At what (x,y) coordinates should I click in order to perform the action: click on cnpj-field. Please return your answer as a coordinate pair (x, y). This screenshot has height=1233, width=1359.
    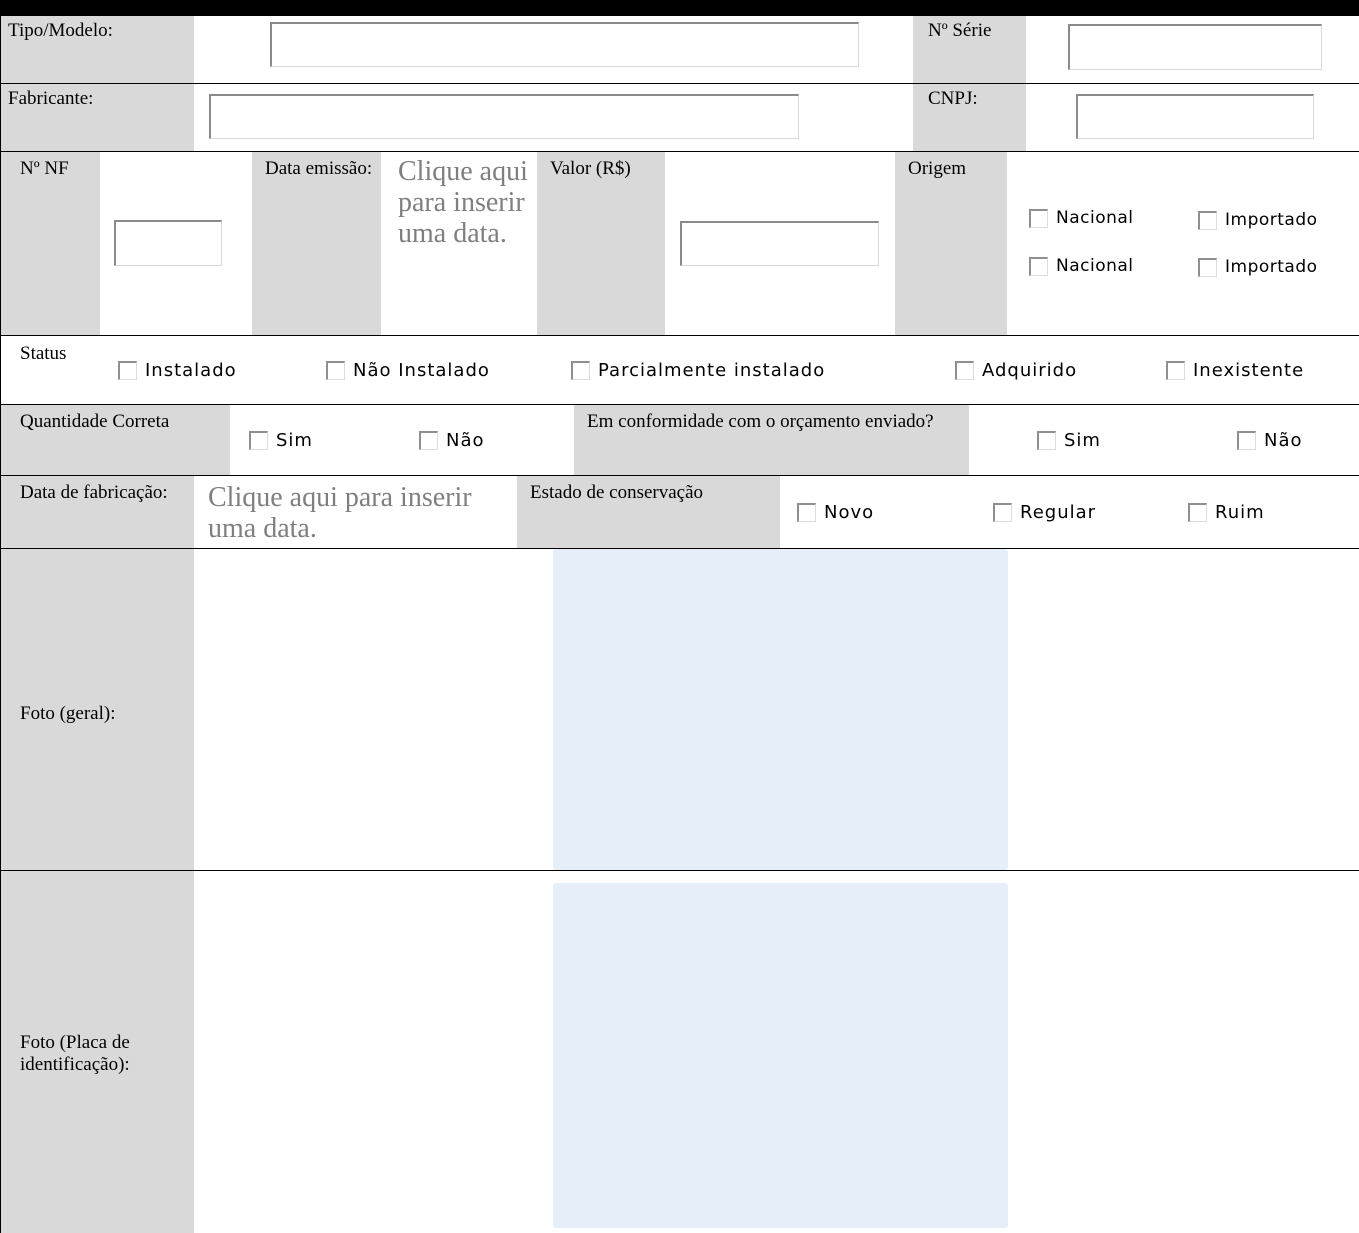
    Looking at the image, I should click on (1195, 116).